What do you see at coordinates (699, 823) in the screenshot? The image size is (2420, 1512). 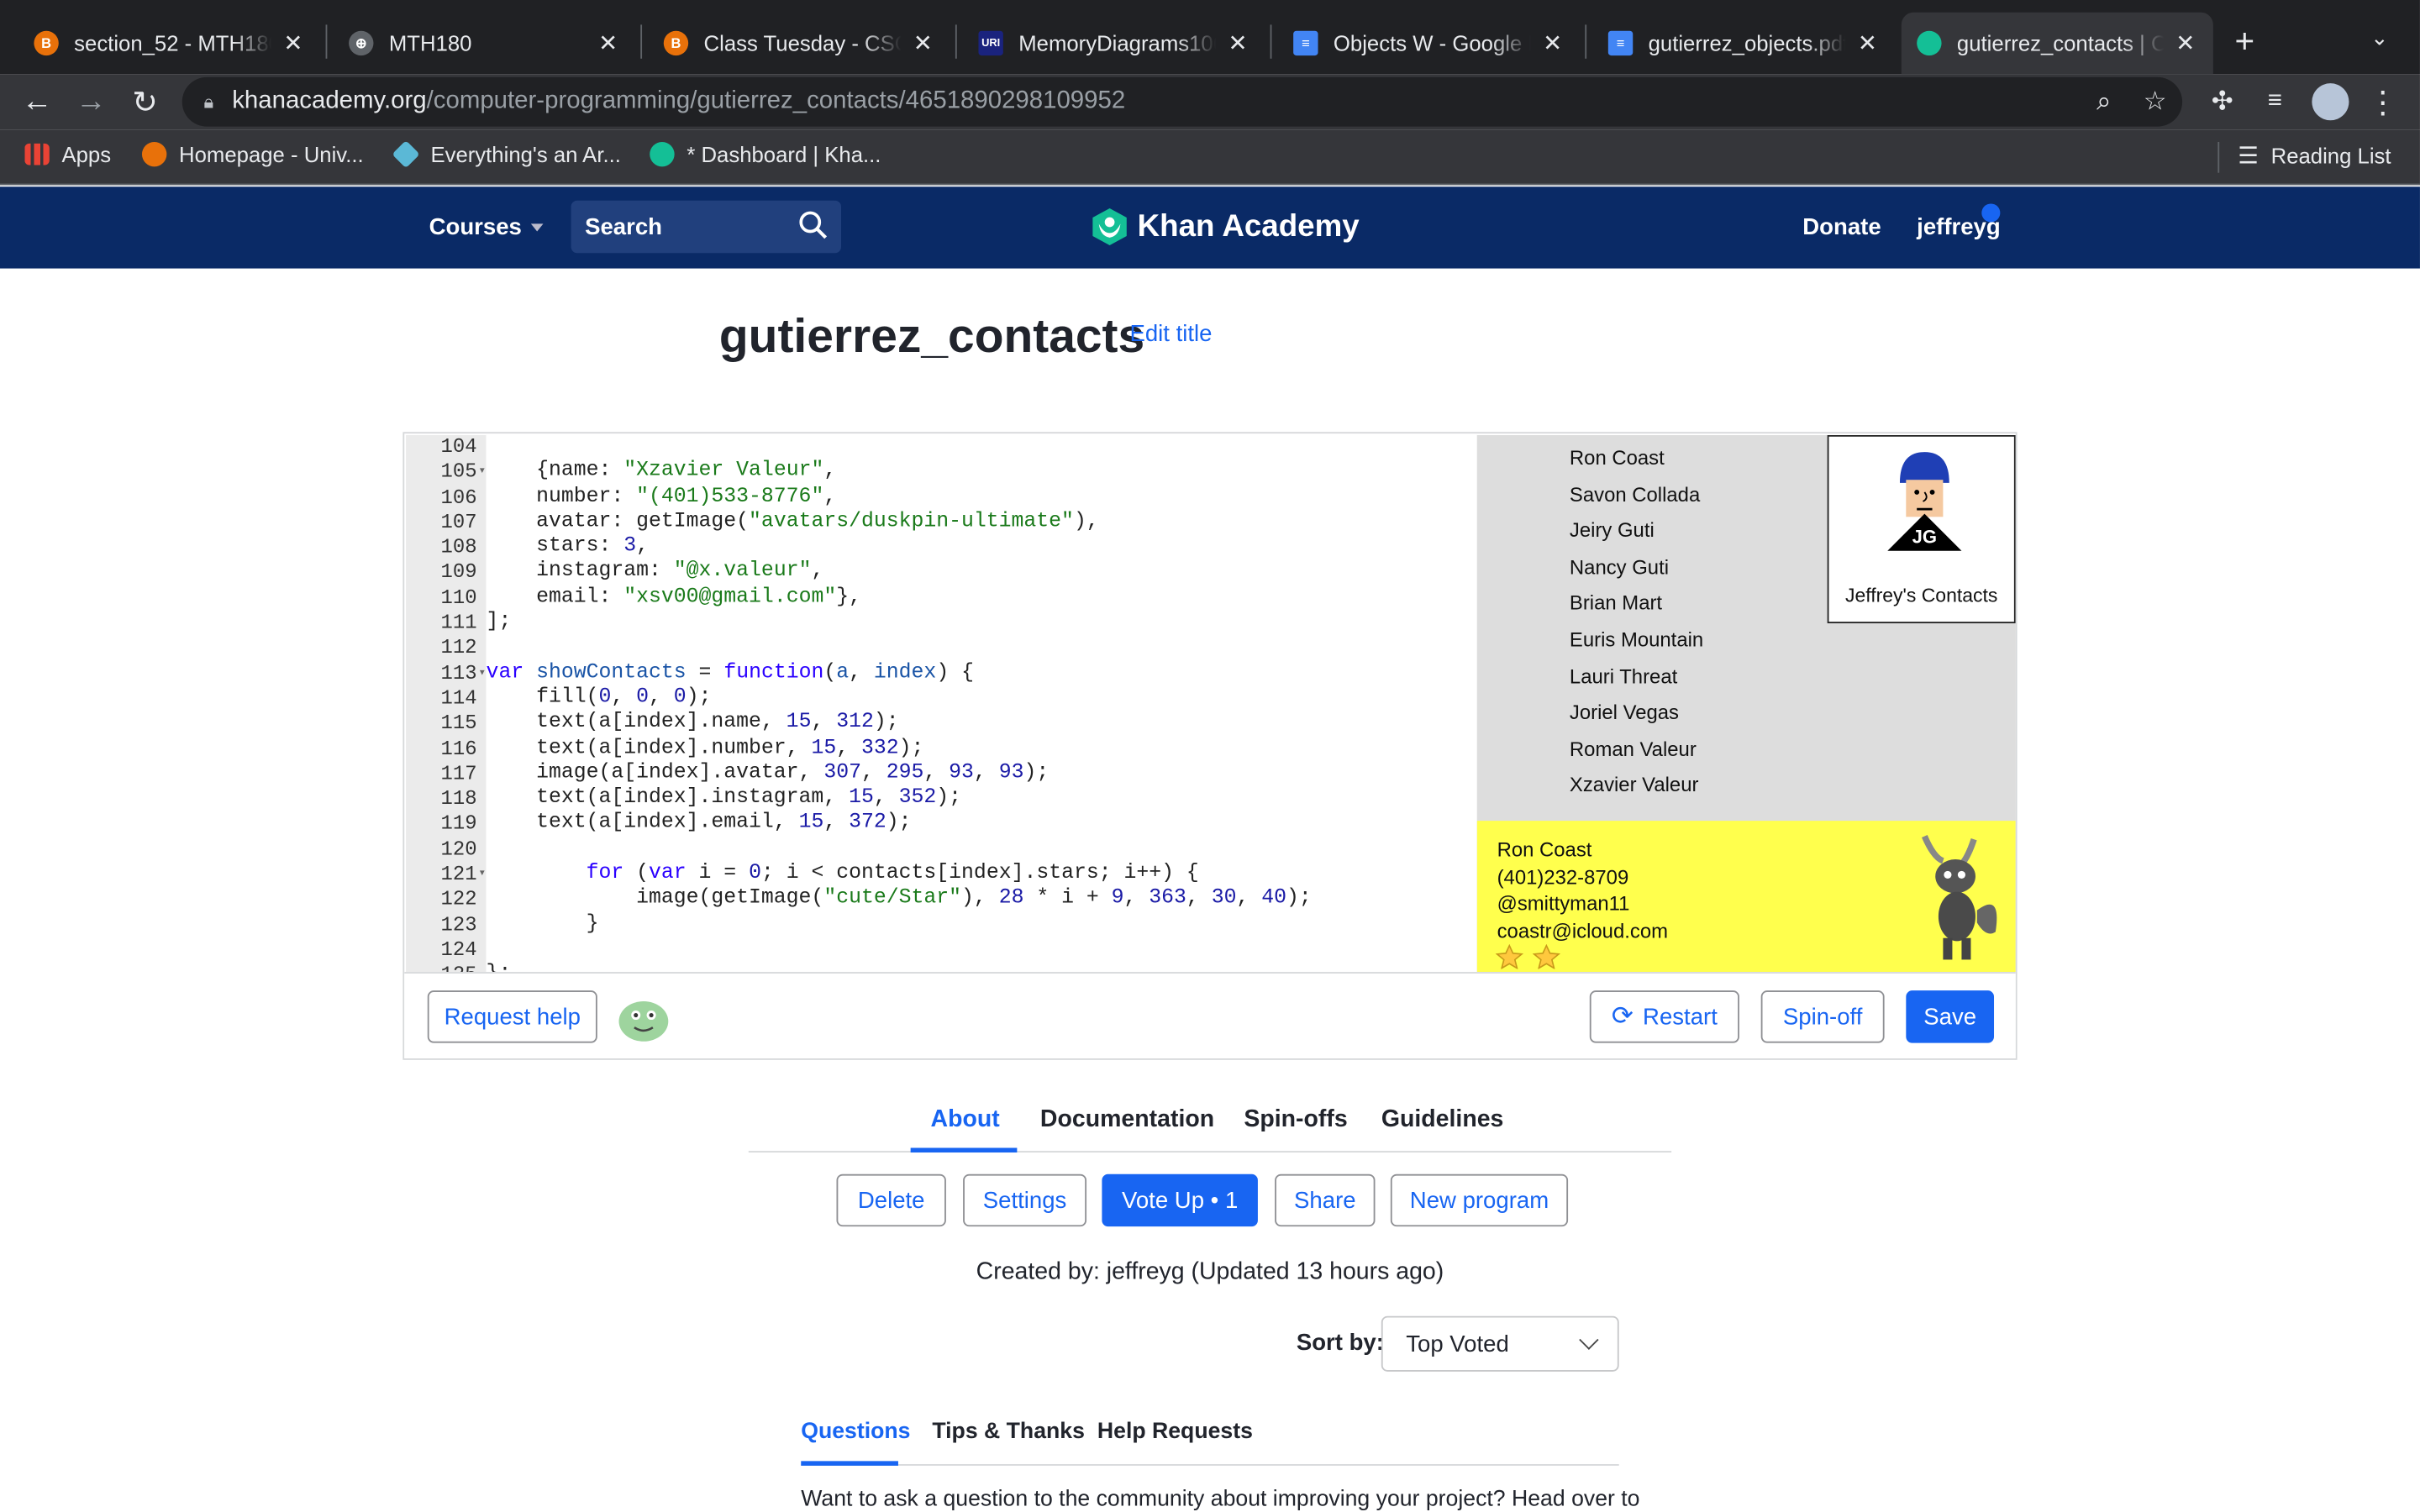 I see `code-line: text(a[index].email, 15, 372);` at bounding box center [699, 823].